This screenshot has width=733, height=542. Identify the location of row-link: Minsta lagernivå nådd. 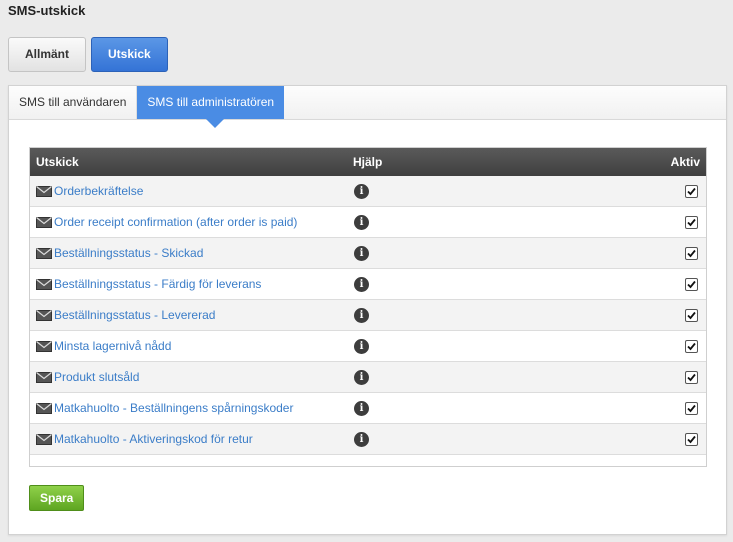
(112, 346).